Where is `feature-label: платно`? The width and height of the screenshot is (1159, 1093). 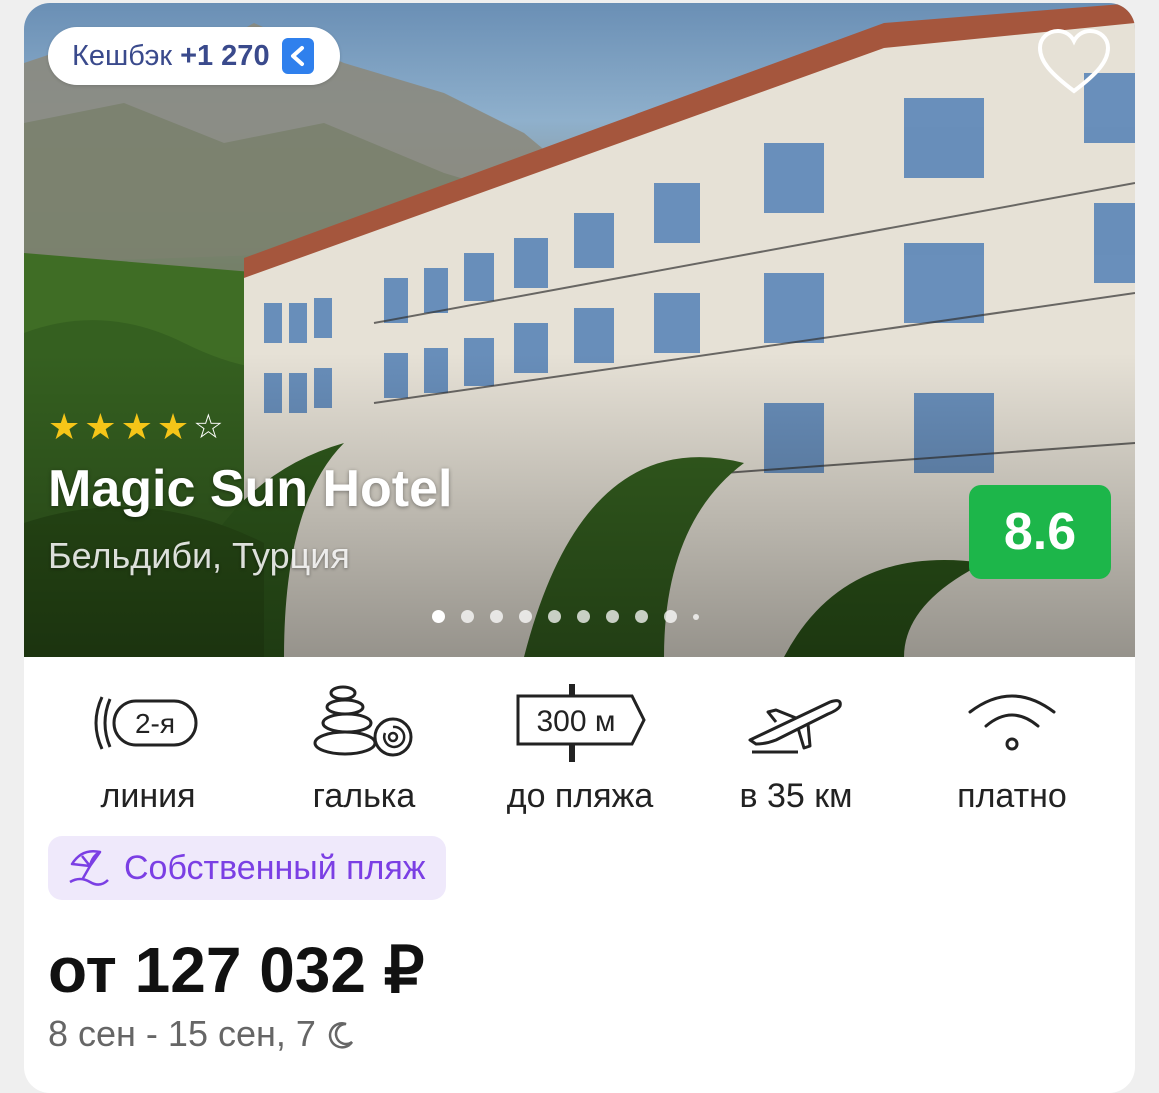 feature-label: платно is located at coordinates (1012, 796).